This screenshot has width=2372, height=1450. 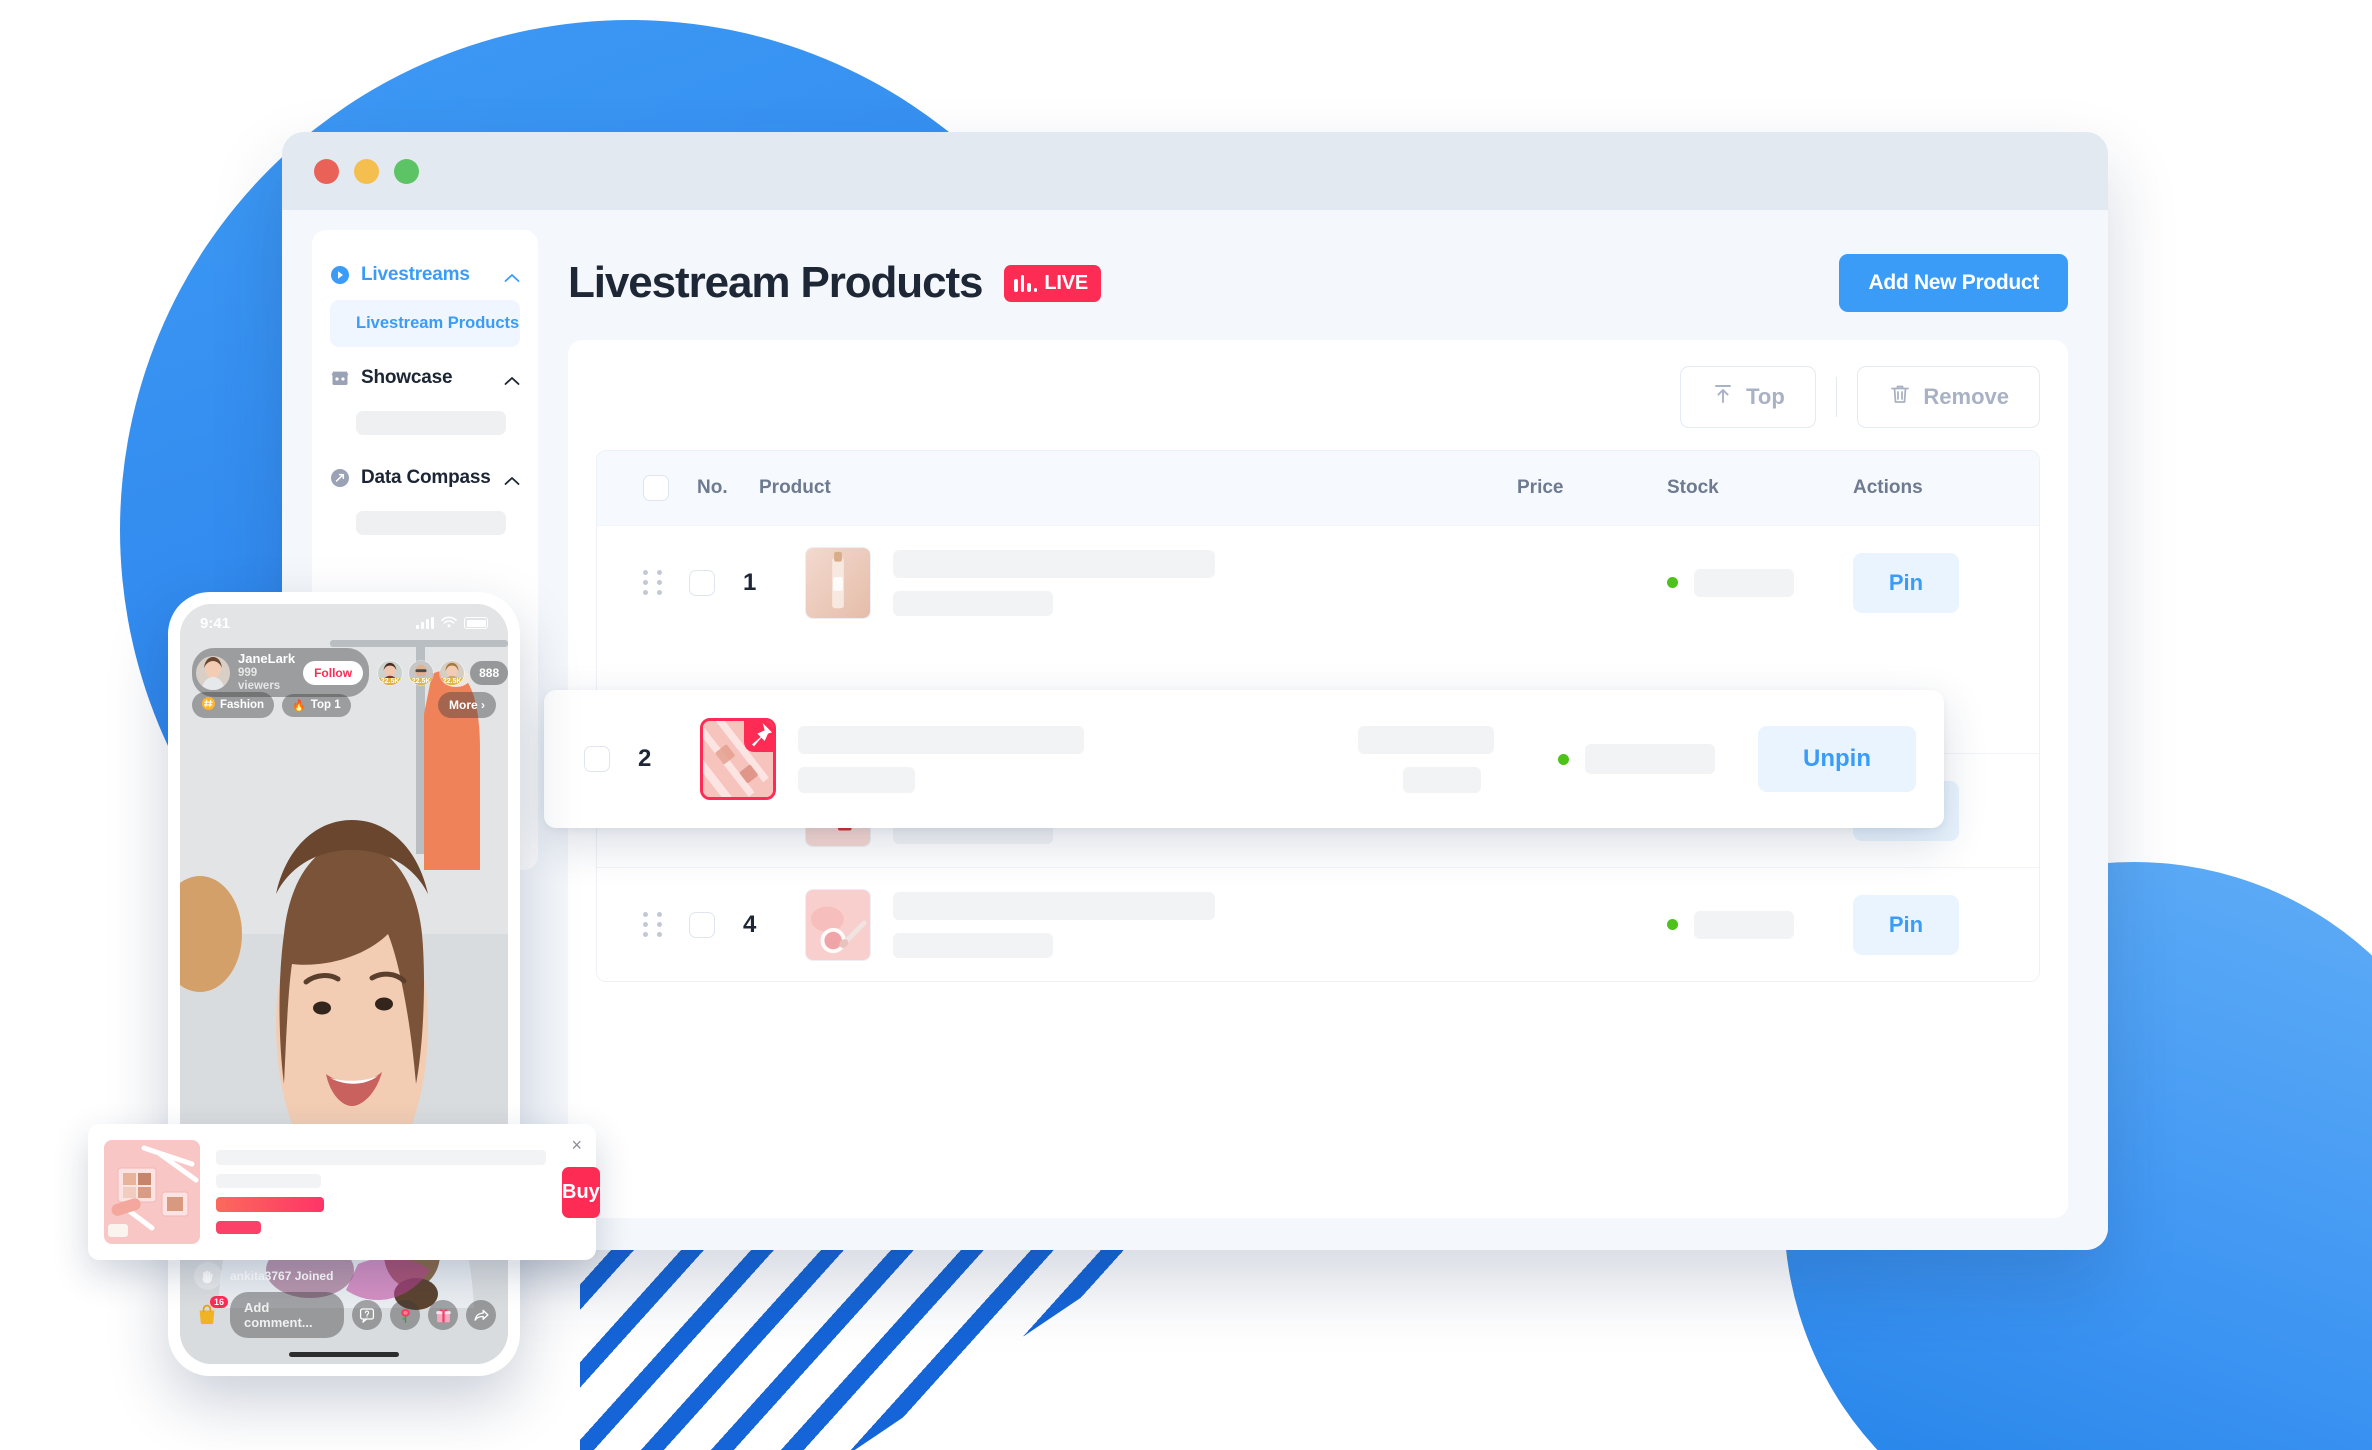 What do you see at coordinates (344, 623) in the screenshot?
I see `phone-status-bar: 9:41` at bounding box center [344, 623].